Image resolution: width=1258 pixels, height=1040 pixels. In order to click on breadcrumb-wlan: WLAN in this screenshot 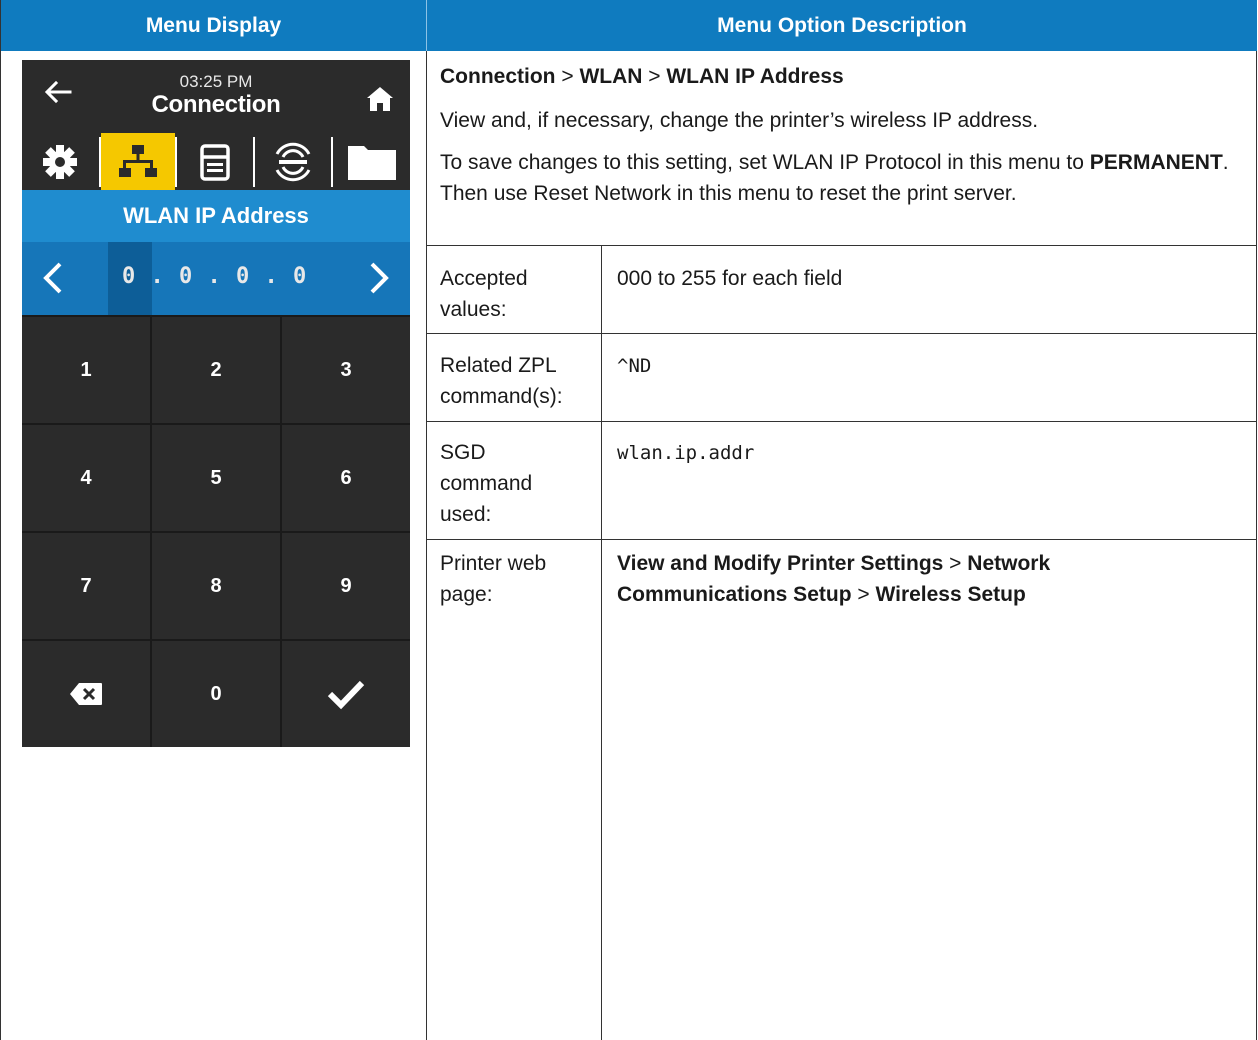, I will do `click(611, 76)`.